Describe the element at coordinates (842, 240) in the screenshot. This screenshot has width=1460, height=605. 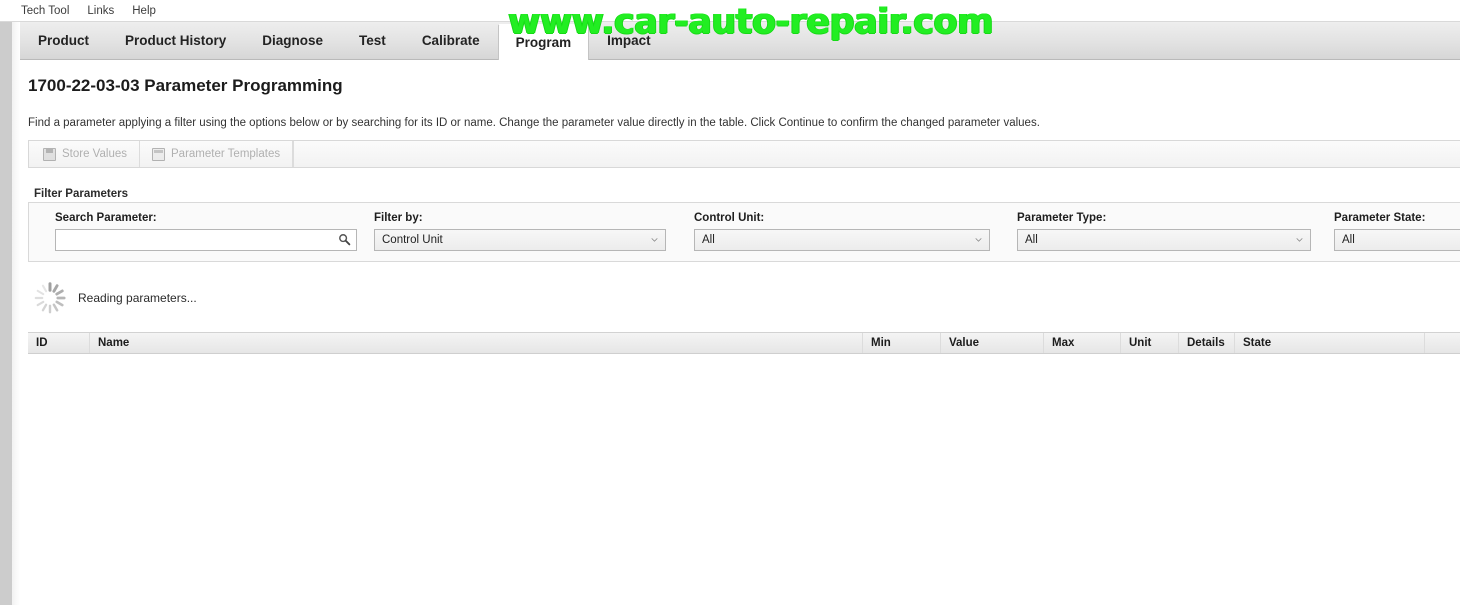
I see `control-unit-select: All` at that location.